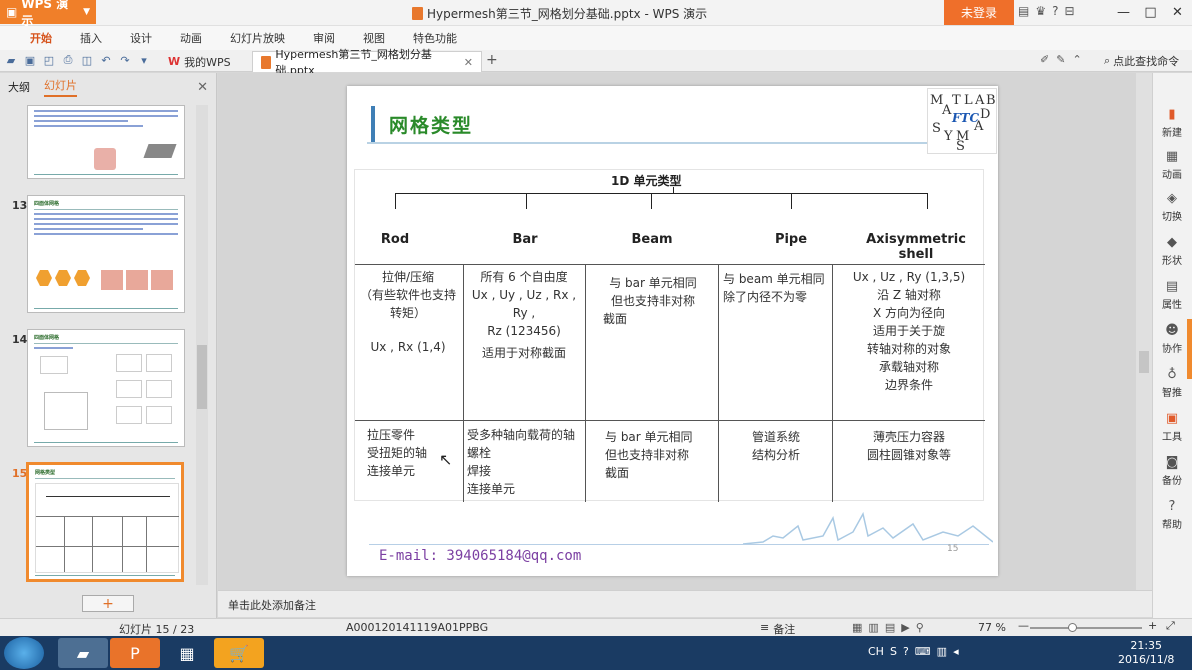  Describe the element at coordinates (1146, 653) in the screenshot. I see `system-clock: 21:35 2016/11/8` at that location.